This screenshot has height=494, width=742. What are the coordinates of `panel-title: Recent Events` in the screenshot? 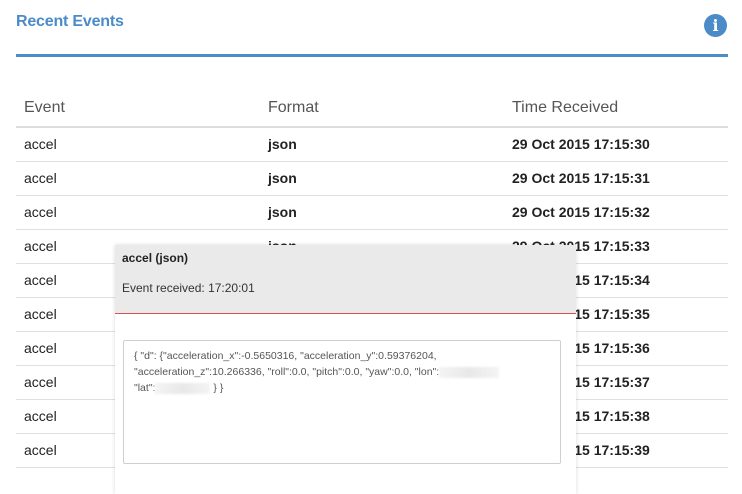 It's located at (70, 21).